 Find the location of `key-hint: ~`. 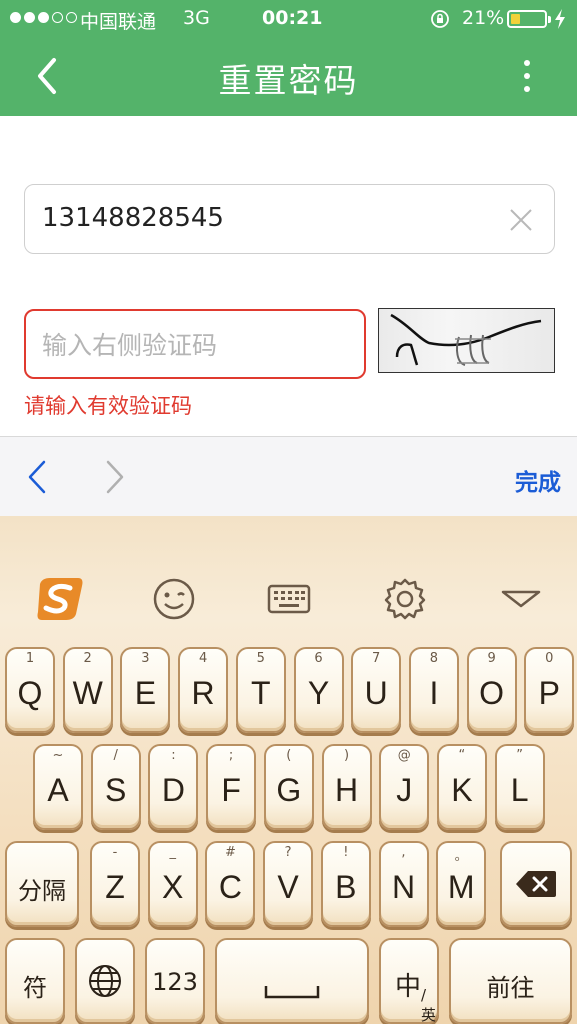

key-hint: ~ is located at coordinates (58, 755).